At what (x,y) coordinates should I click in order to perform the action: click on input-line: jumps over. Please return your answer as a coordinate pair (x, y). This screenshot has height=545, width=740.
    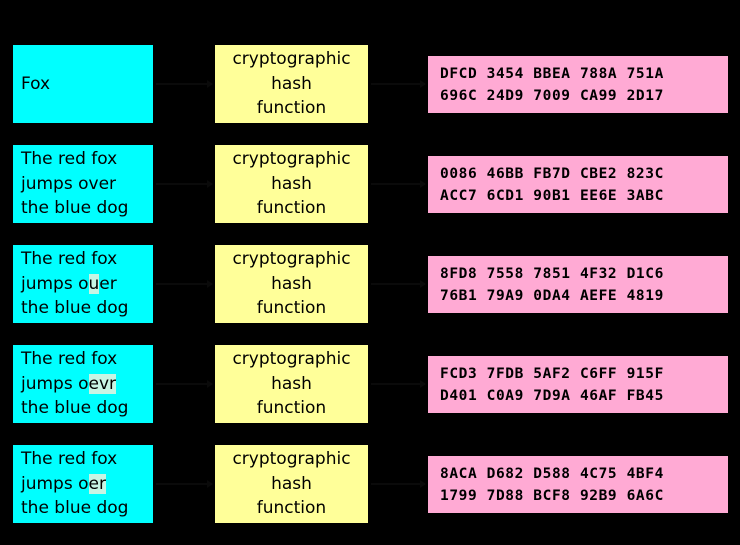
    Looking at the image, I should click on (84, 184).